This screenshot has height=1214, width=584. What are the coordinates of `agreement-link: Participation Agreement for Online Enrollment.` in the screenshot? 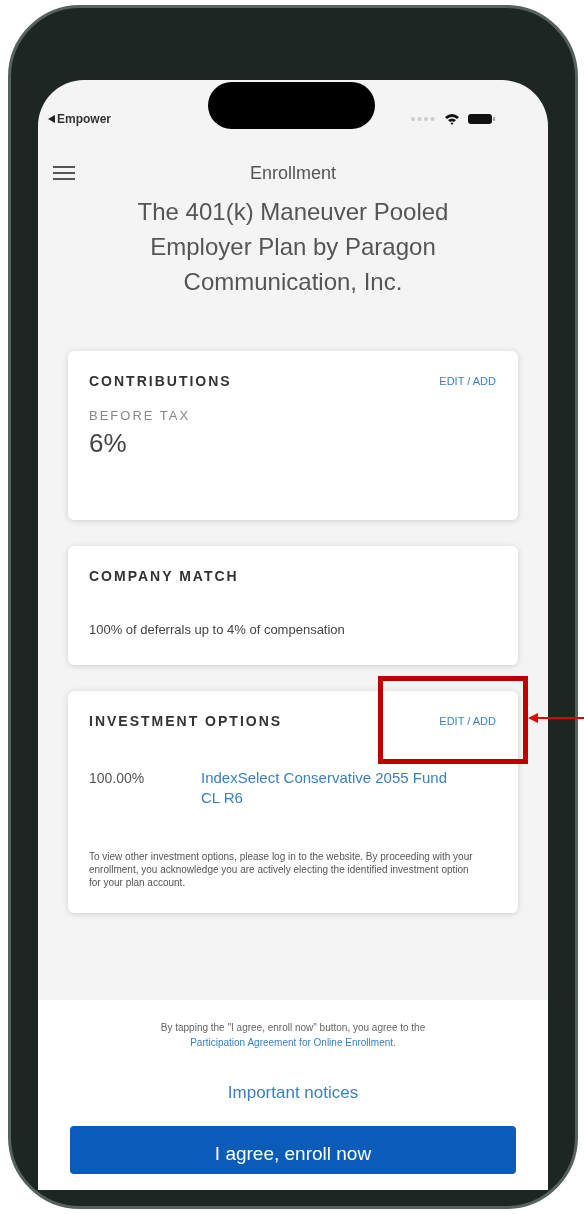 It's located at (293, 1042).